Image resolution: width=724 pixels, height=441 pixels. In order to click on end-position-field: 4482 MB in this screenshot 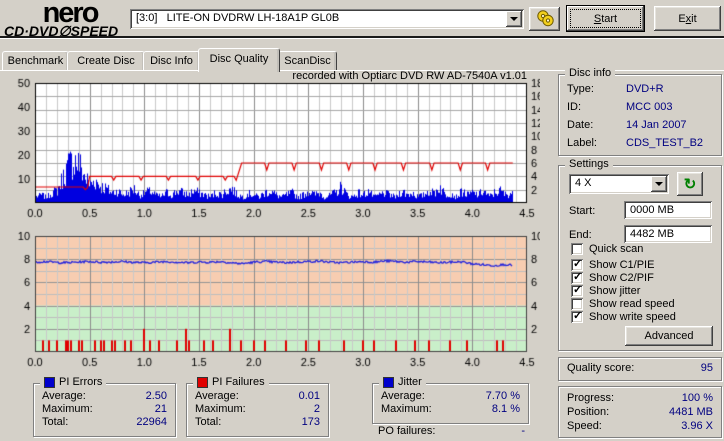, I will do `click(668, 234)`.